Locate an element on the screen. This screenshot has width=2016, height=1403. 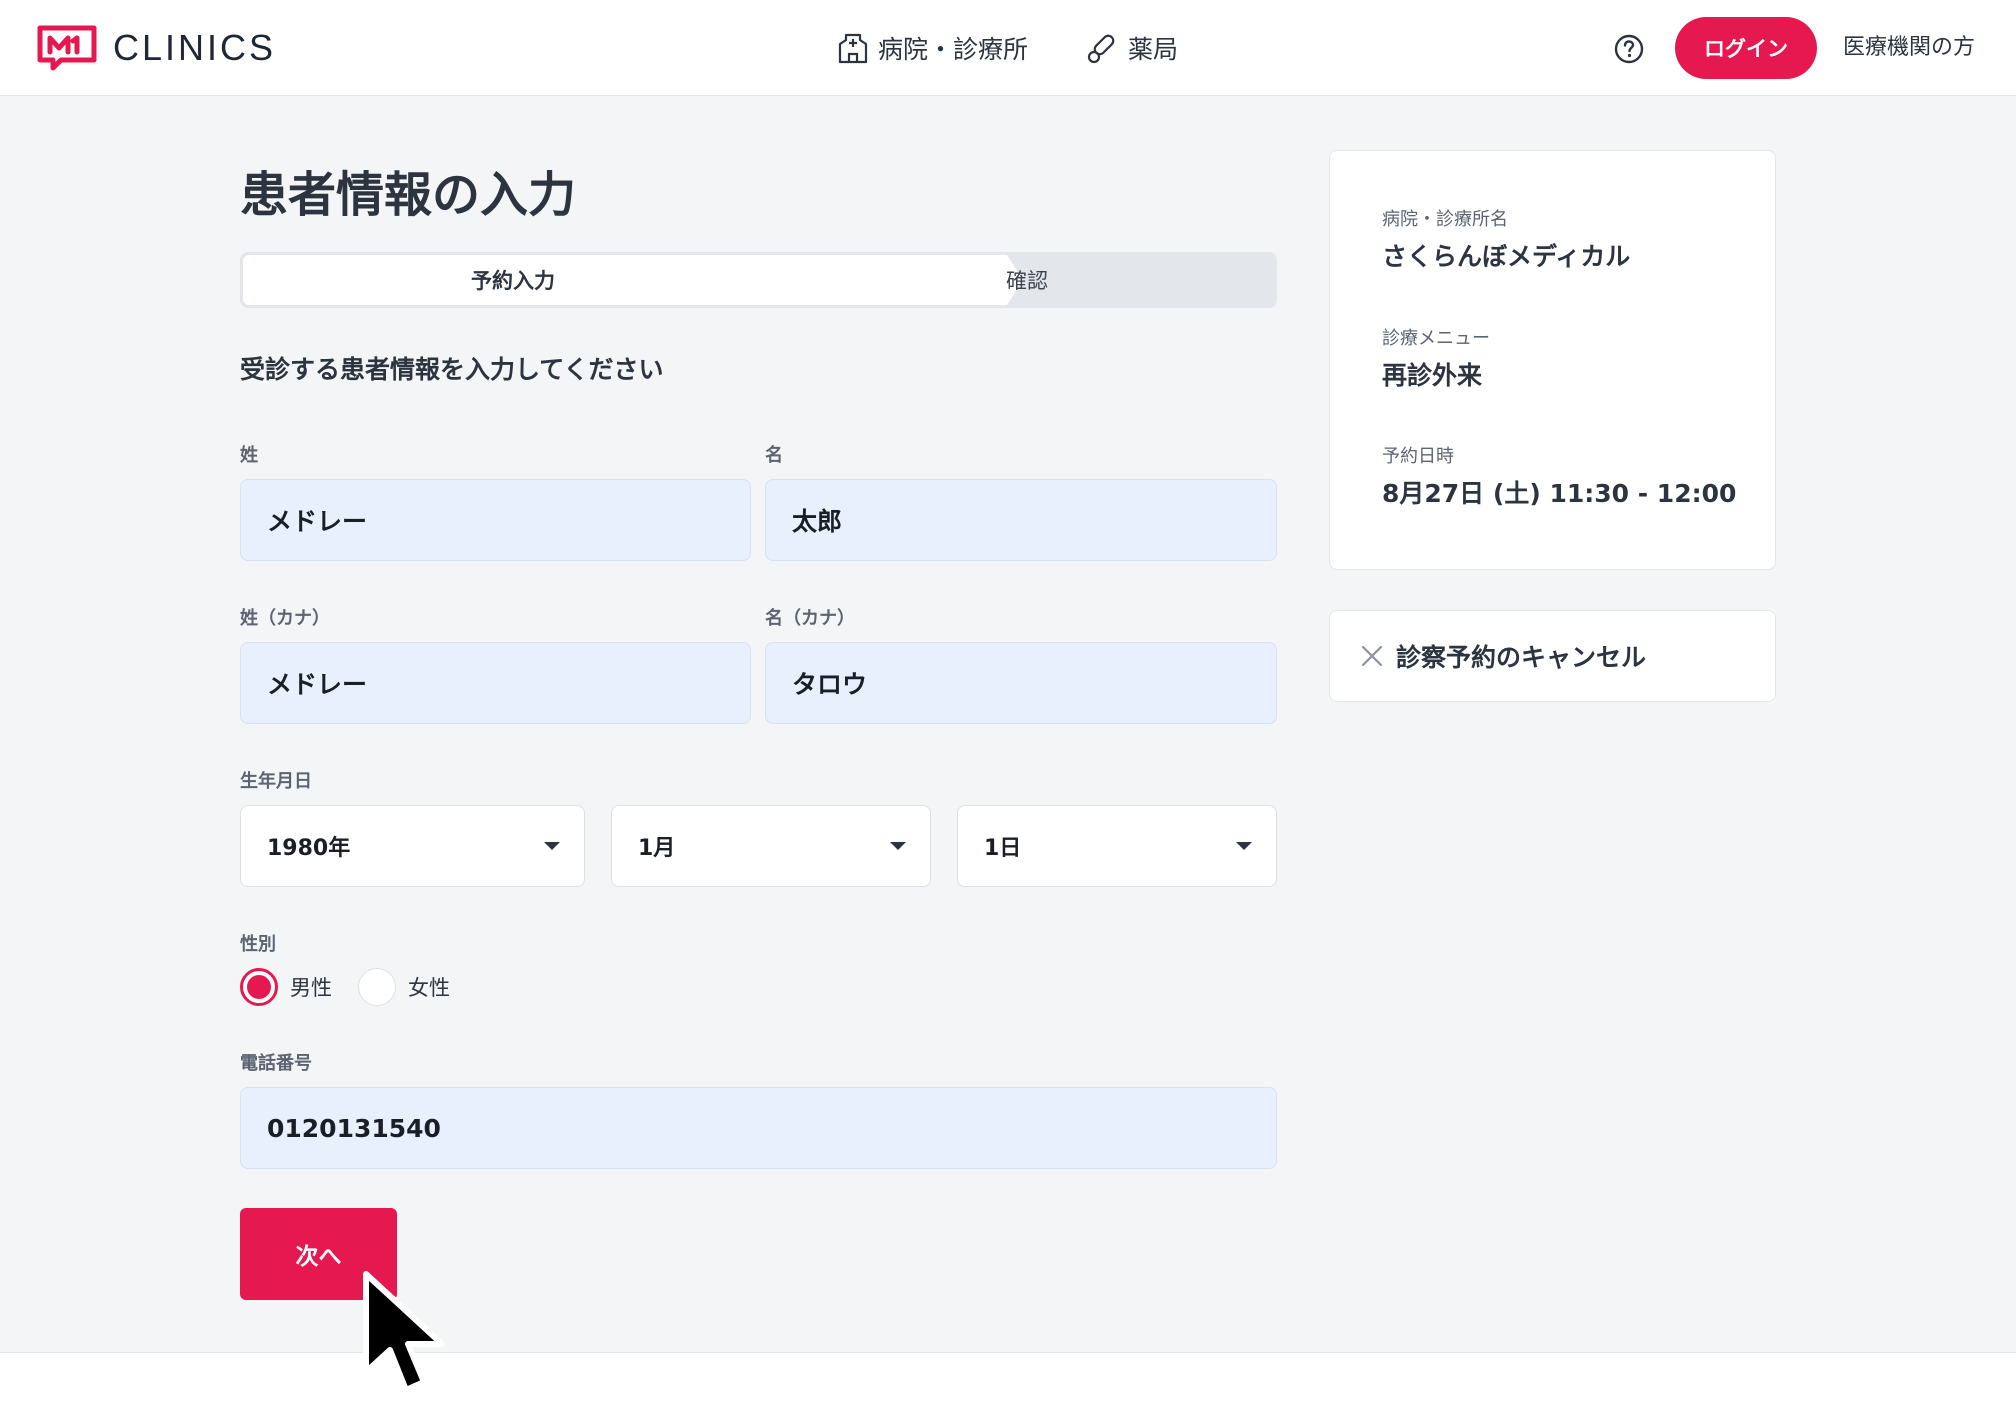
first-name-label: 名 is located at coordinates (774, 455).